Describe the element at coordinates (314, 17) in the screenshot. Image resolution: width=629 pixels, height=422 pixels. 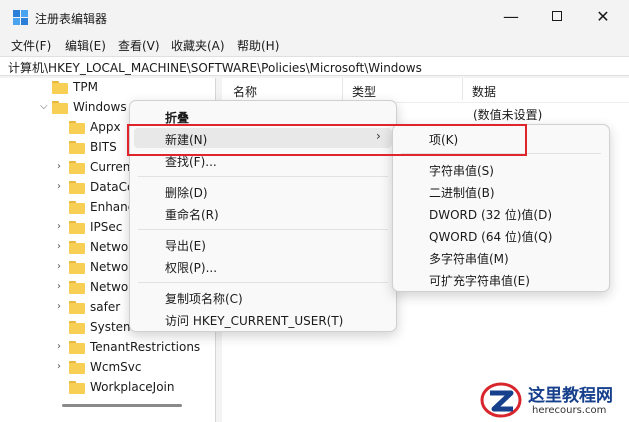
I see `title-bar: 注册表编辑器 — ✕` at that location.